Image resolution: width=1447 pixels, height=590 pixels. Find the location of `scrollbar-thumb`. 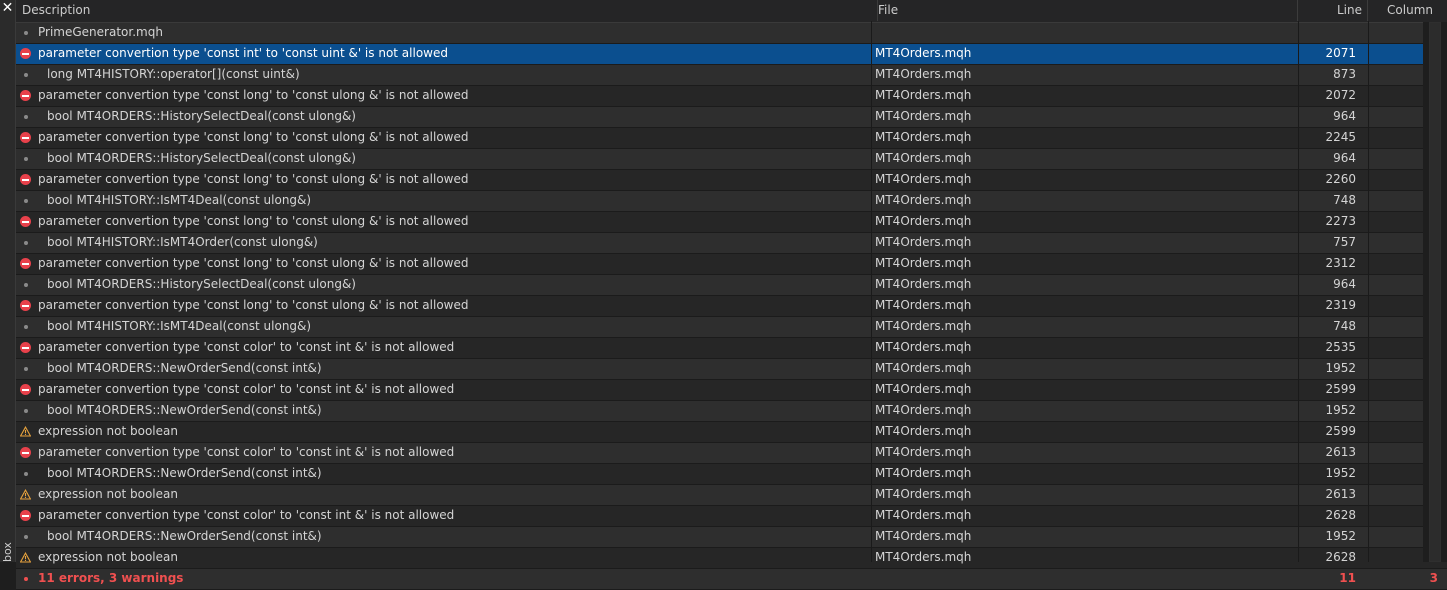

scrollbar-thumb is located at coordinates (1435, 292).